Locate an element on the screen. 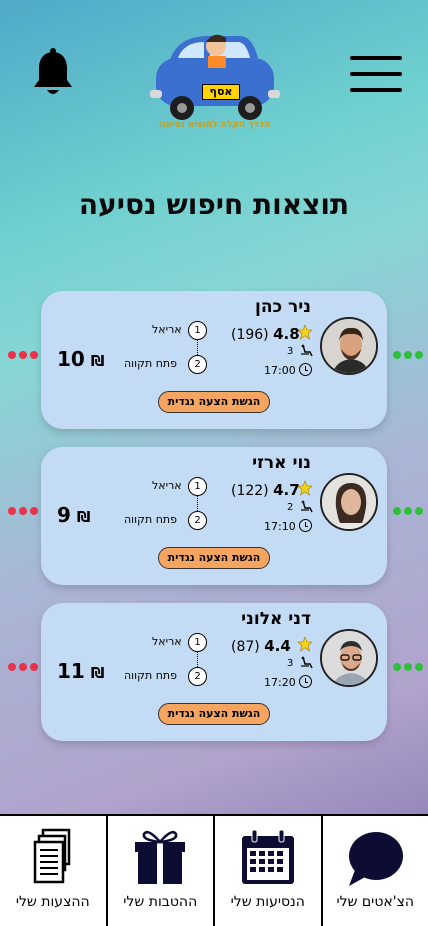 This screenshot has width=428, height=926. driver-rating: (122) 4.7 is located at coordinates (265, 490).